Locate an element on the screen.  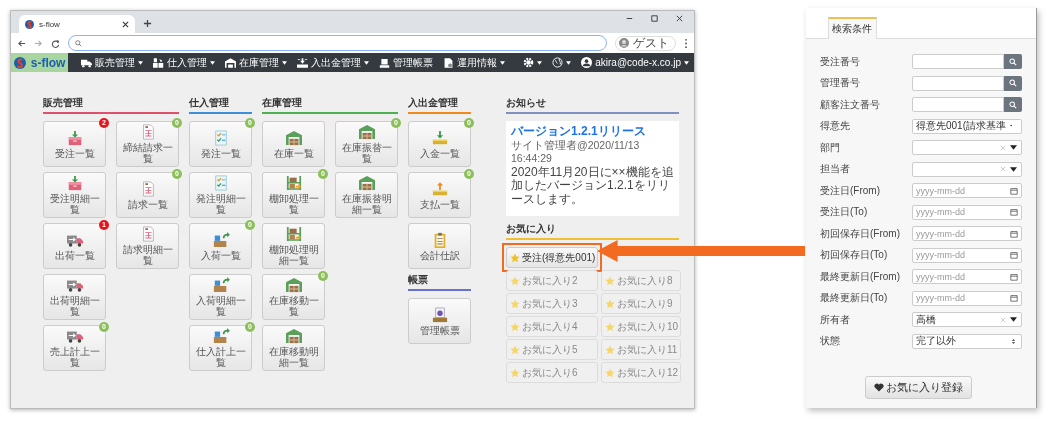
forward-icon is located at coordinates (38, 43).